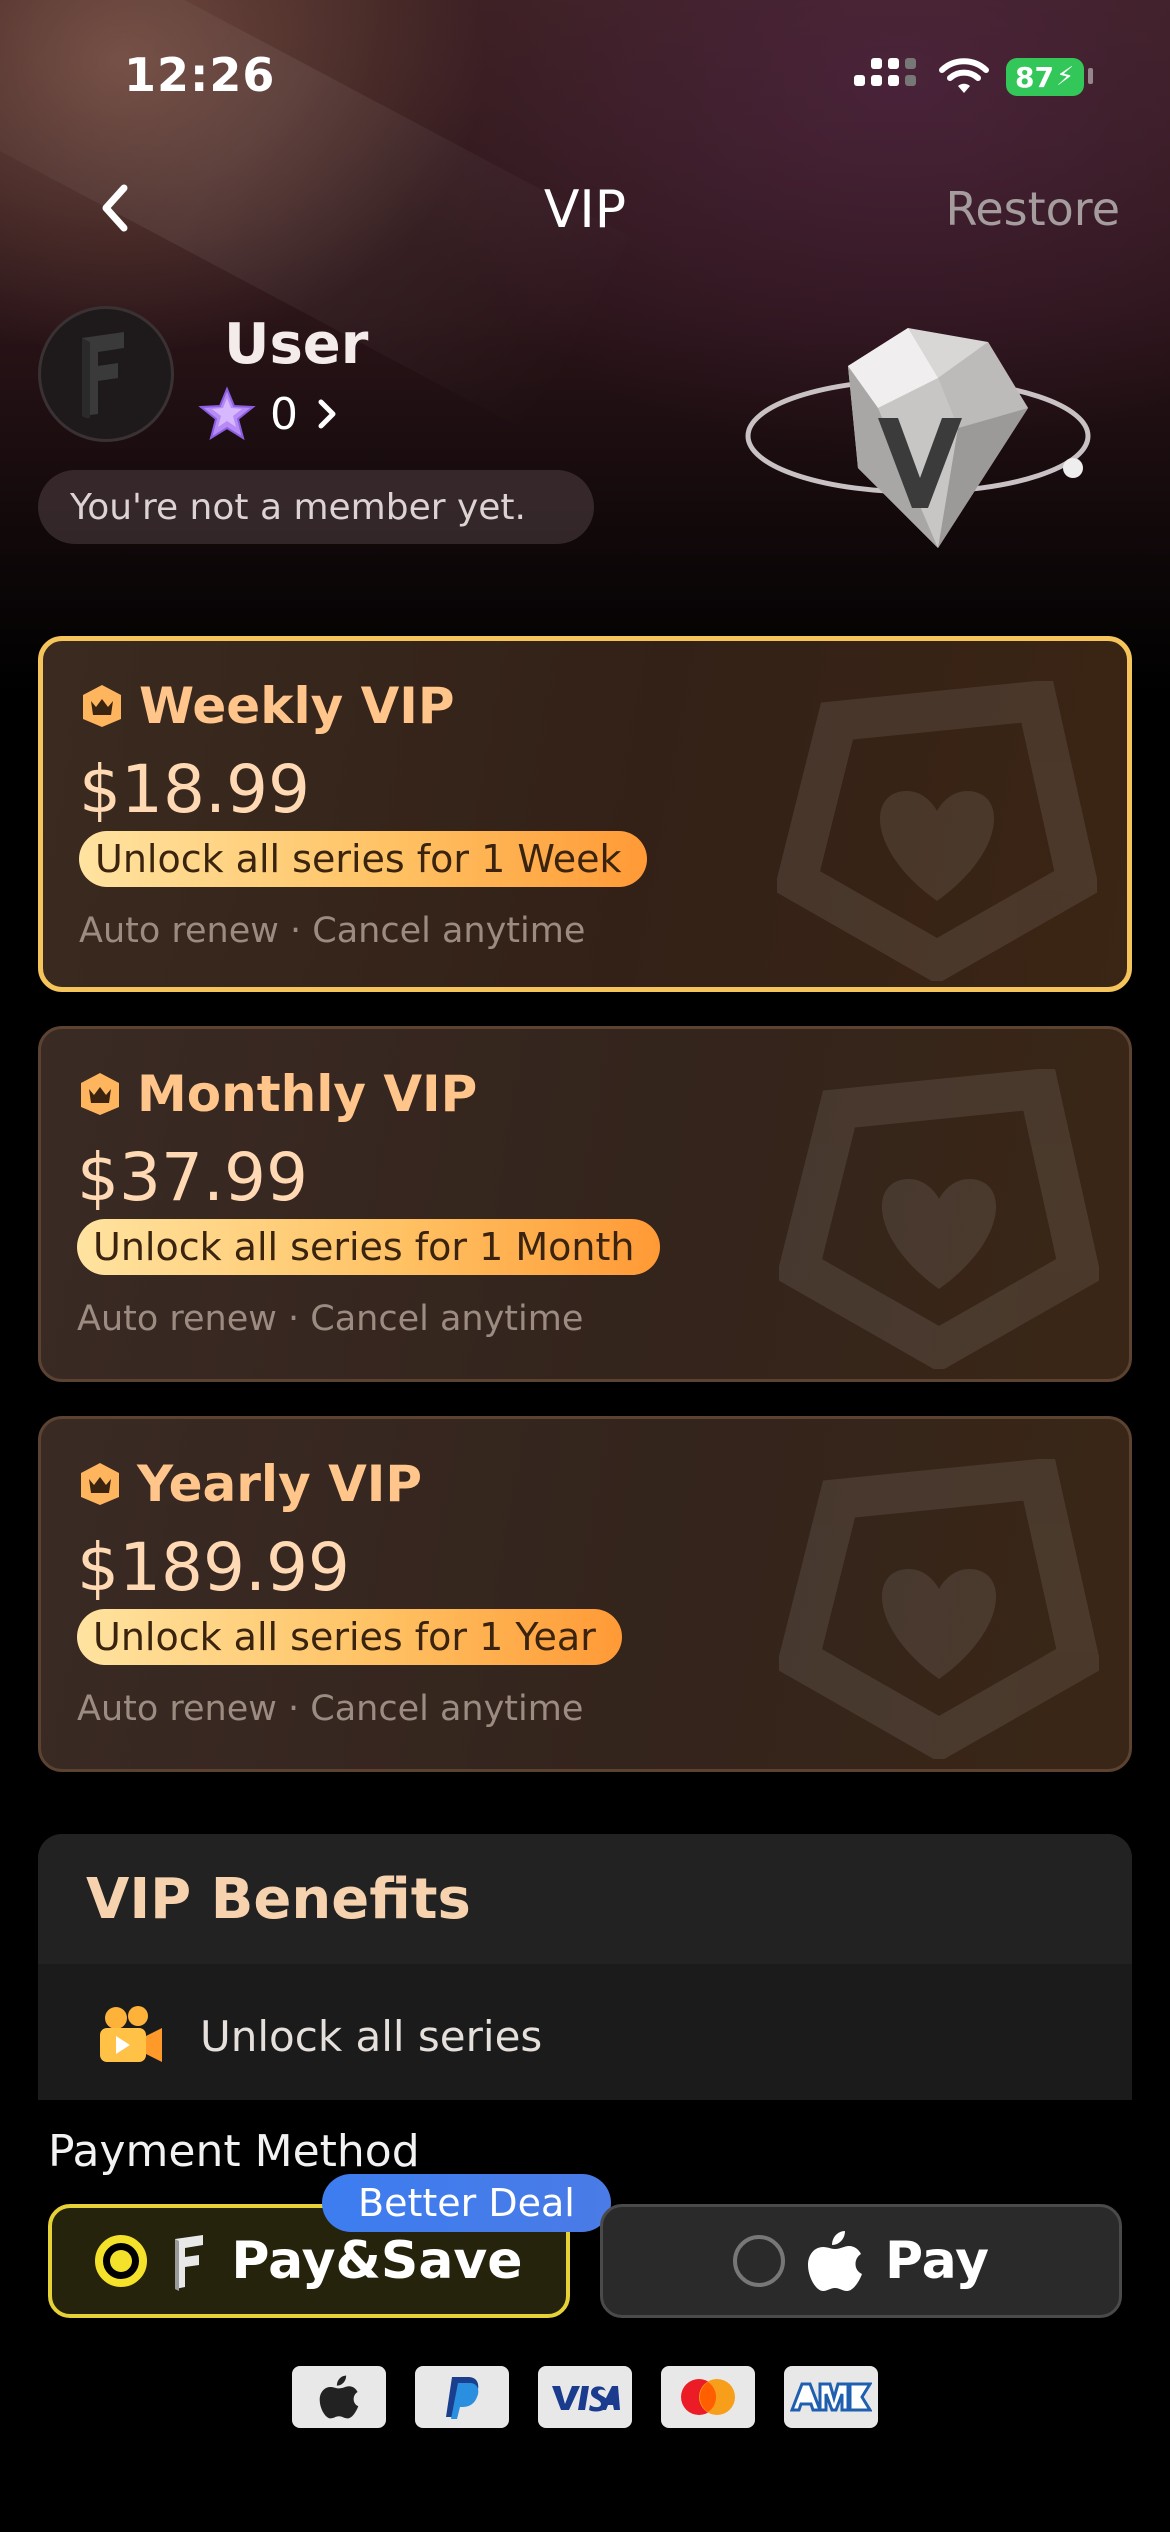  What do you see at coordinates (937, 2261) in the screenshot?
I see `apple-pay-label: Pay` at bounding box center [937, 2261].